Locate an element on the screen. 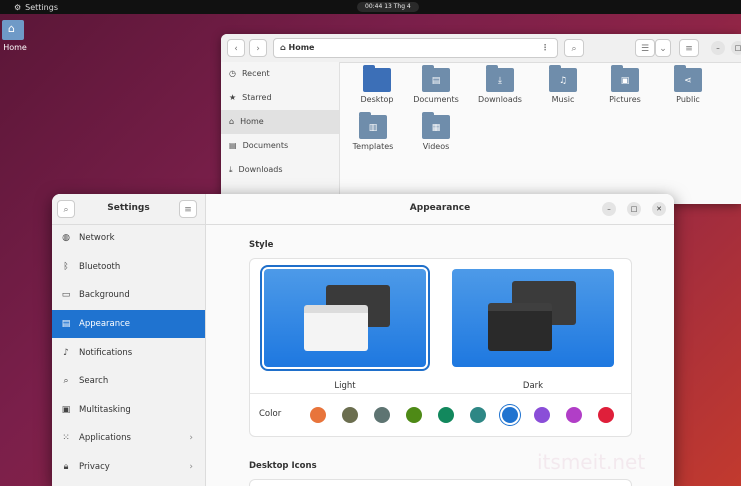 This screenshot has width=741, height=486. nav-item-appearance: ▤ Appearance is located at coordinates (128, 324).